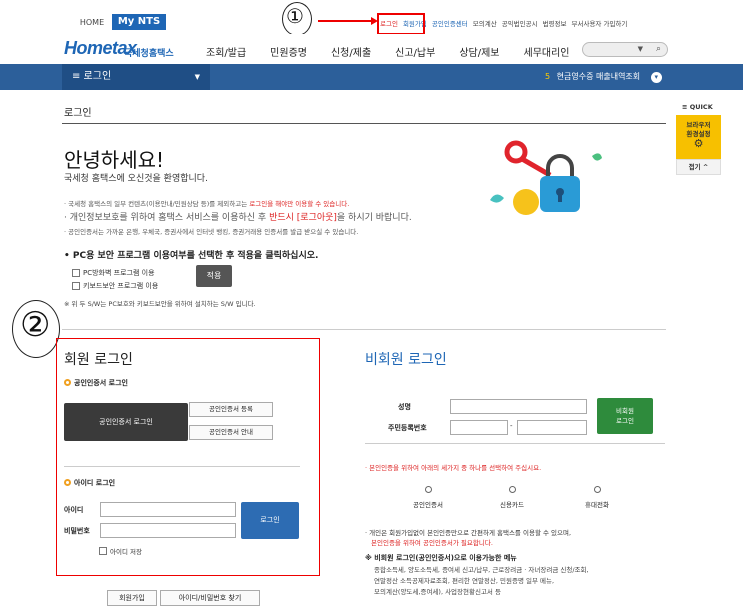 The image size is (743, 606). I want to click on nav-item: 상담/제보, so click(479, 51).